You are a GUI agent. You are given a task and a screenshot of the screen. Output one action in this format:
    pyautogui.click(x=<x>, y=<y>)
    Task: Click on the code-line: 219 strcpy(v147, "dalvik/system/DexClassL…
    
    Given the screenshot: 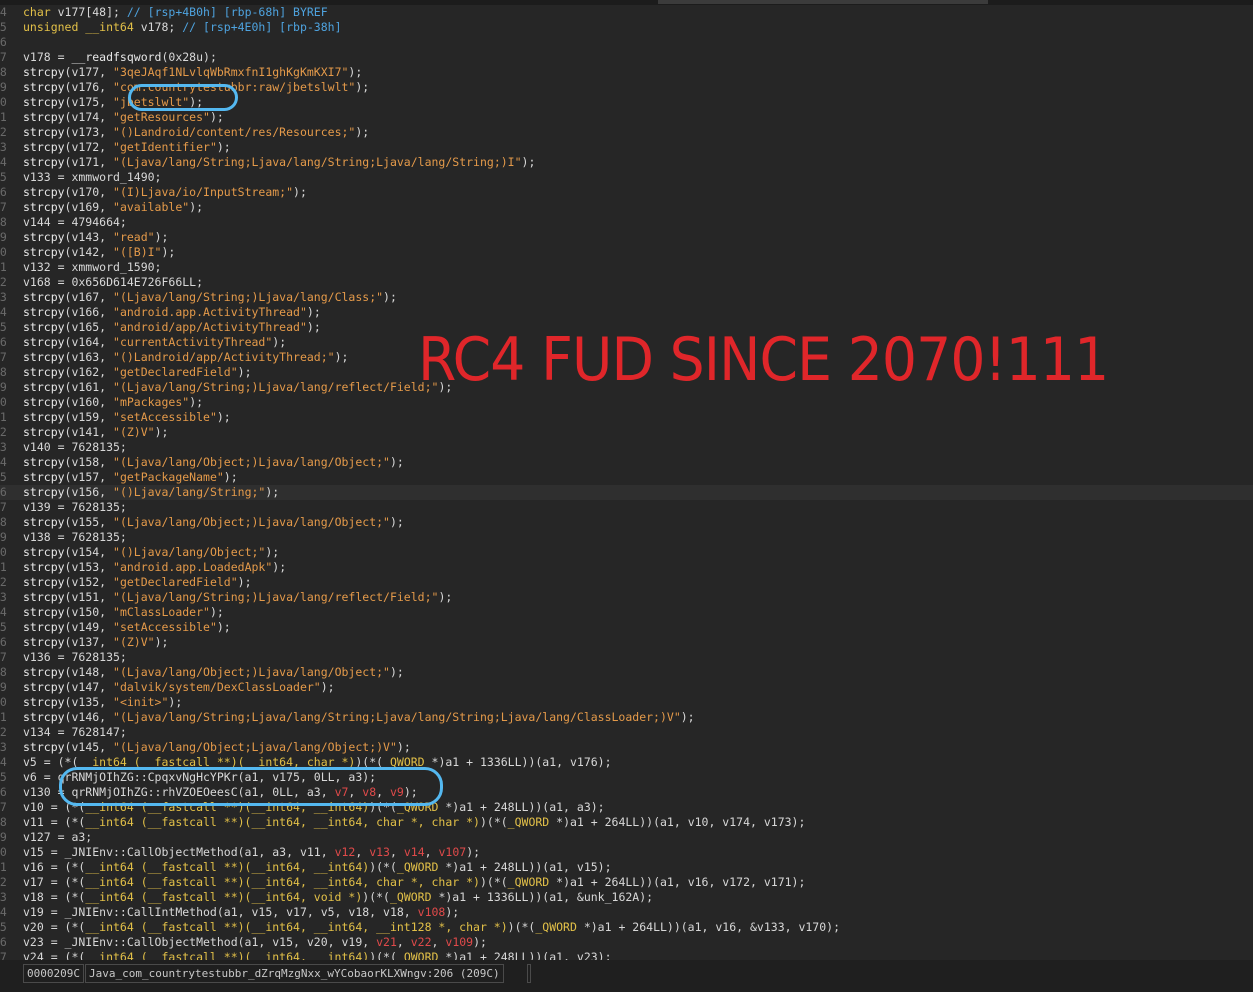 What is the action you would take?
    pyautogui.click(x=626, y=687)
    